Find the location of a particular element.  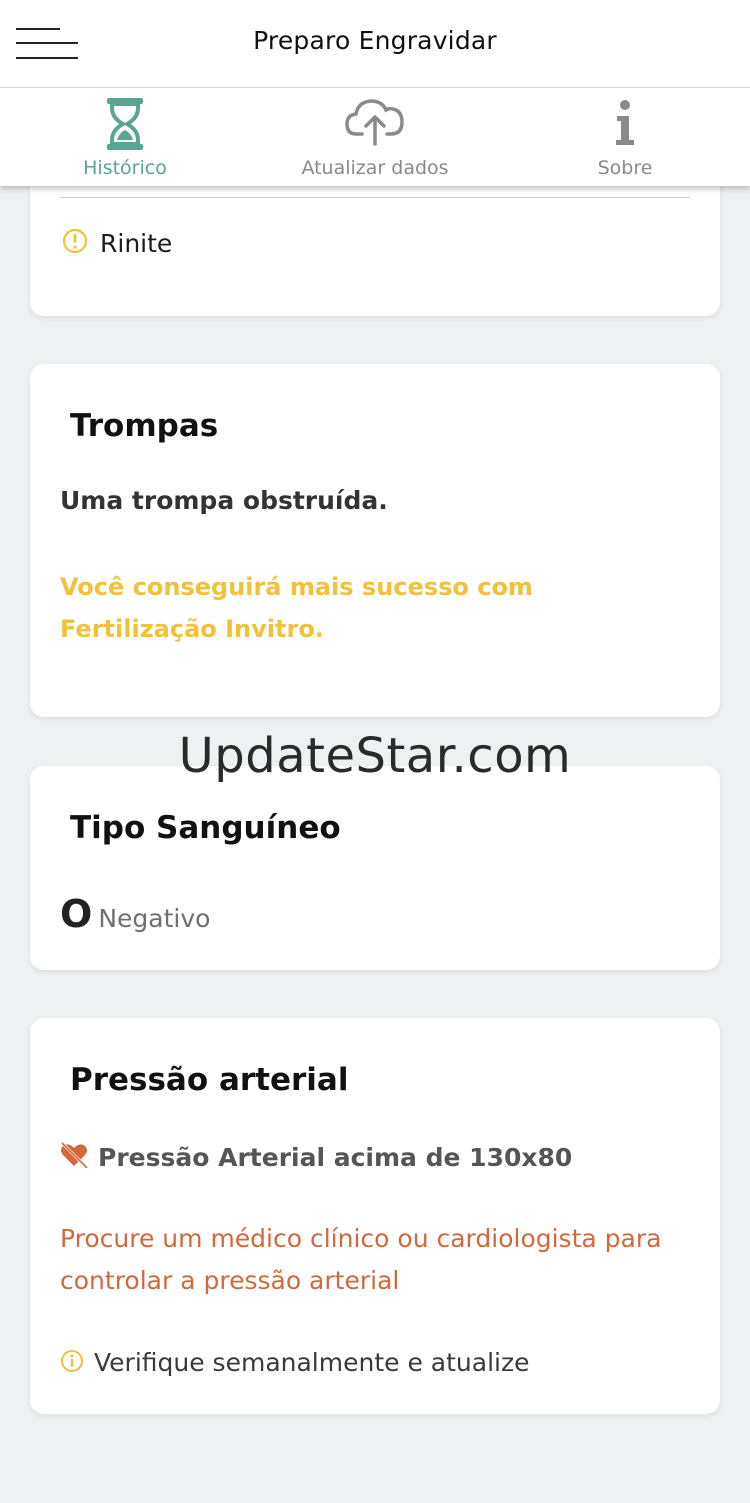

tubes-status: Uma trompa obstruída. is located at coordinates (224, 500).